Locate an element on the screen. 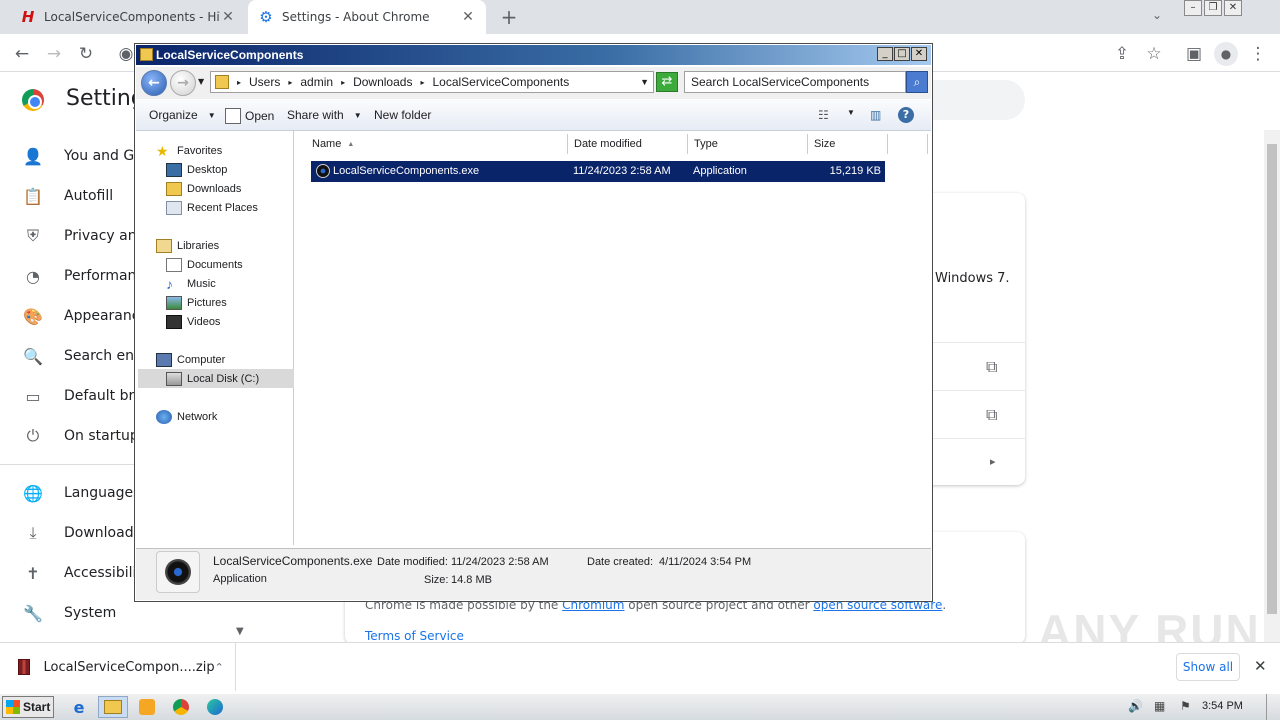  view-options-icon: ☷ is located at coordinates (823, 115).